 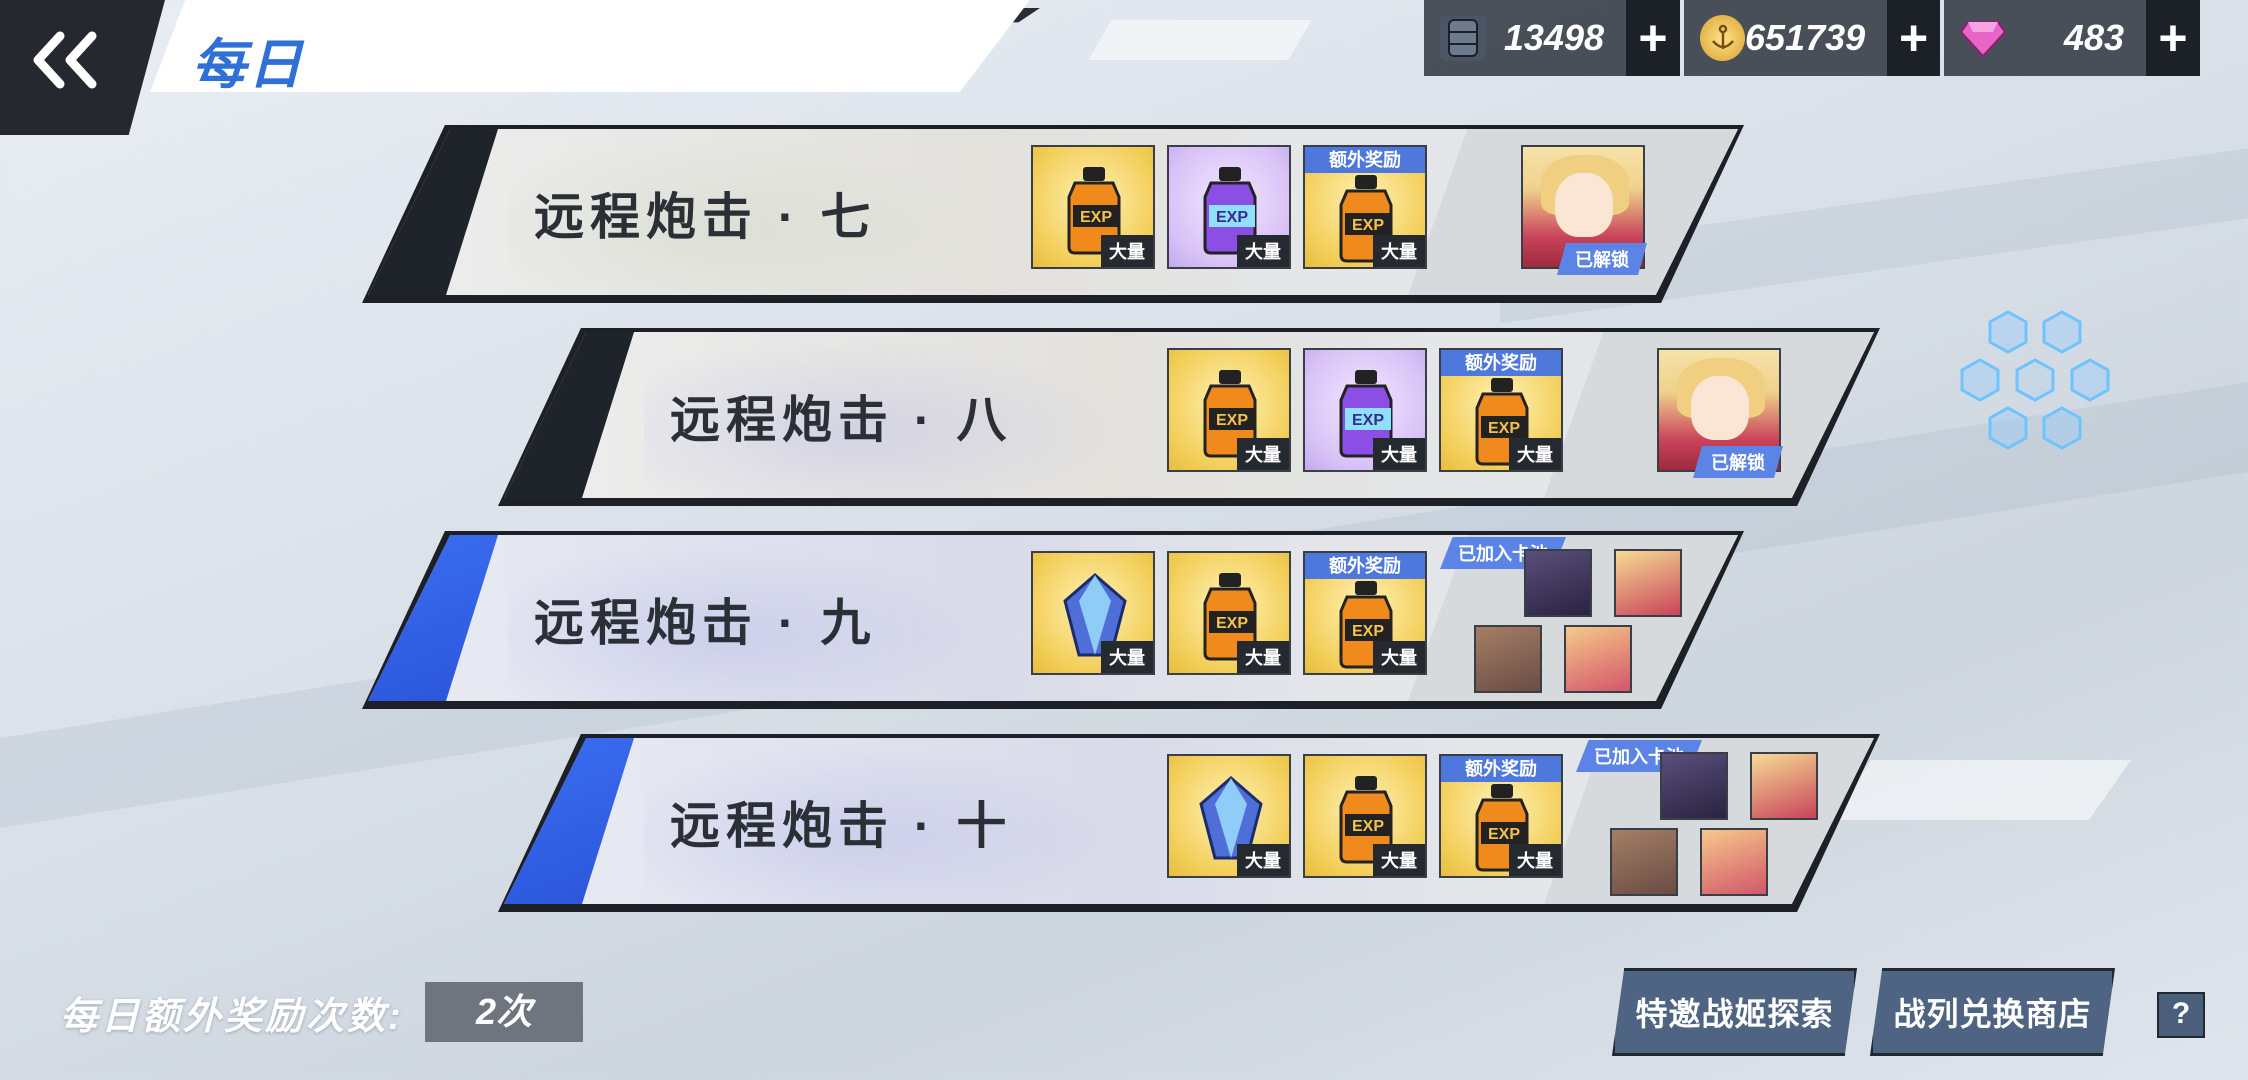 What do you see at coordinates (2181, 1015) in the screenshot?
I see `help-button: ?` at bounding box center [2181, 1015].